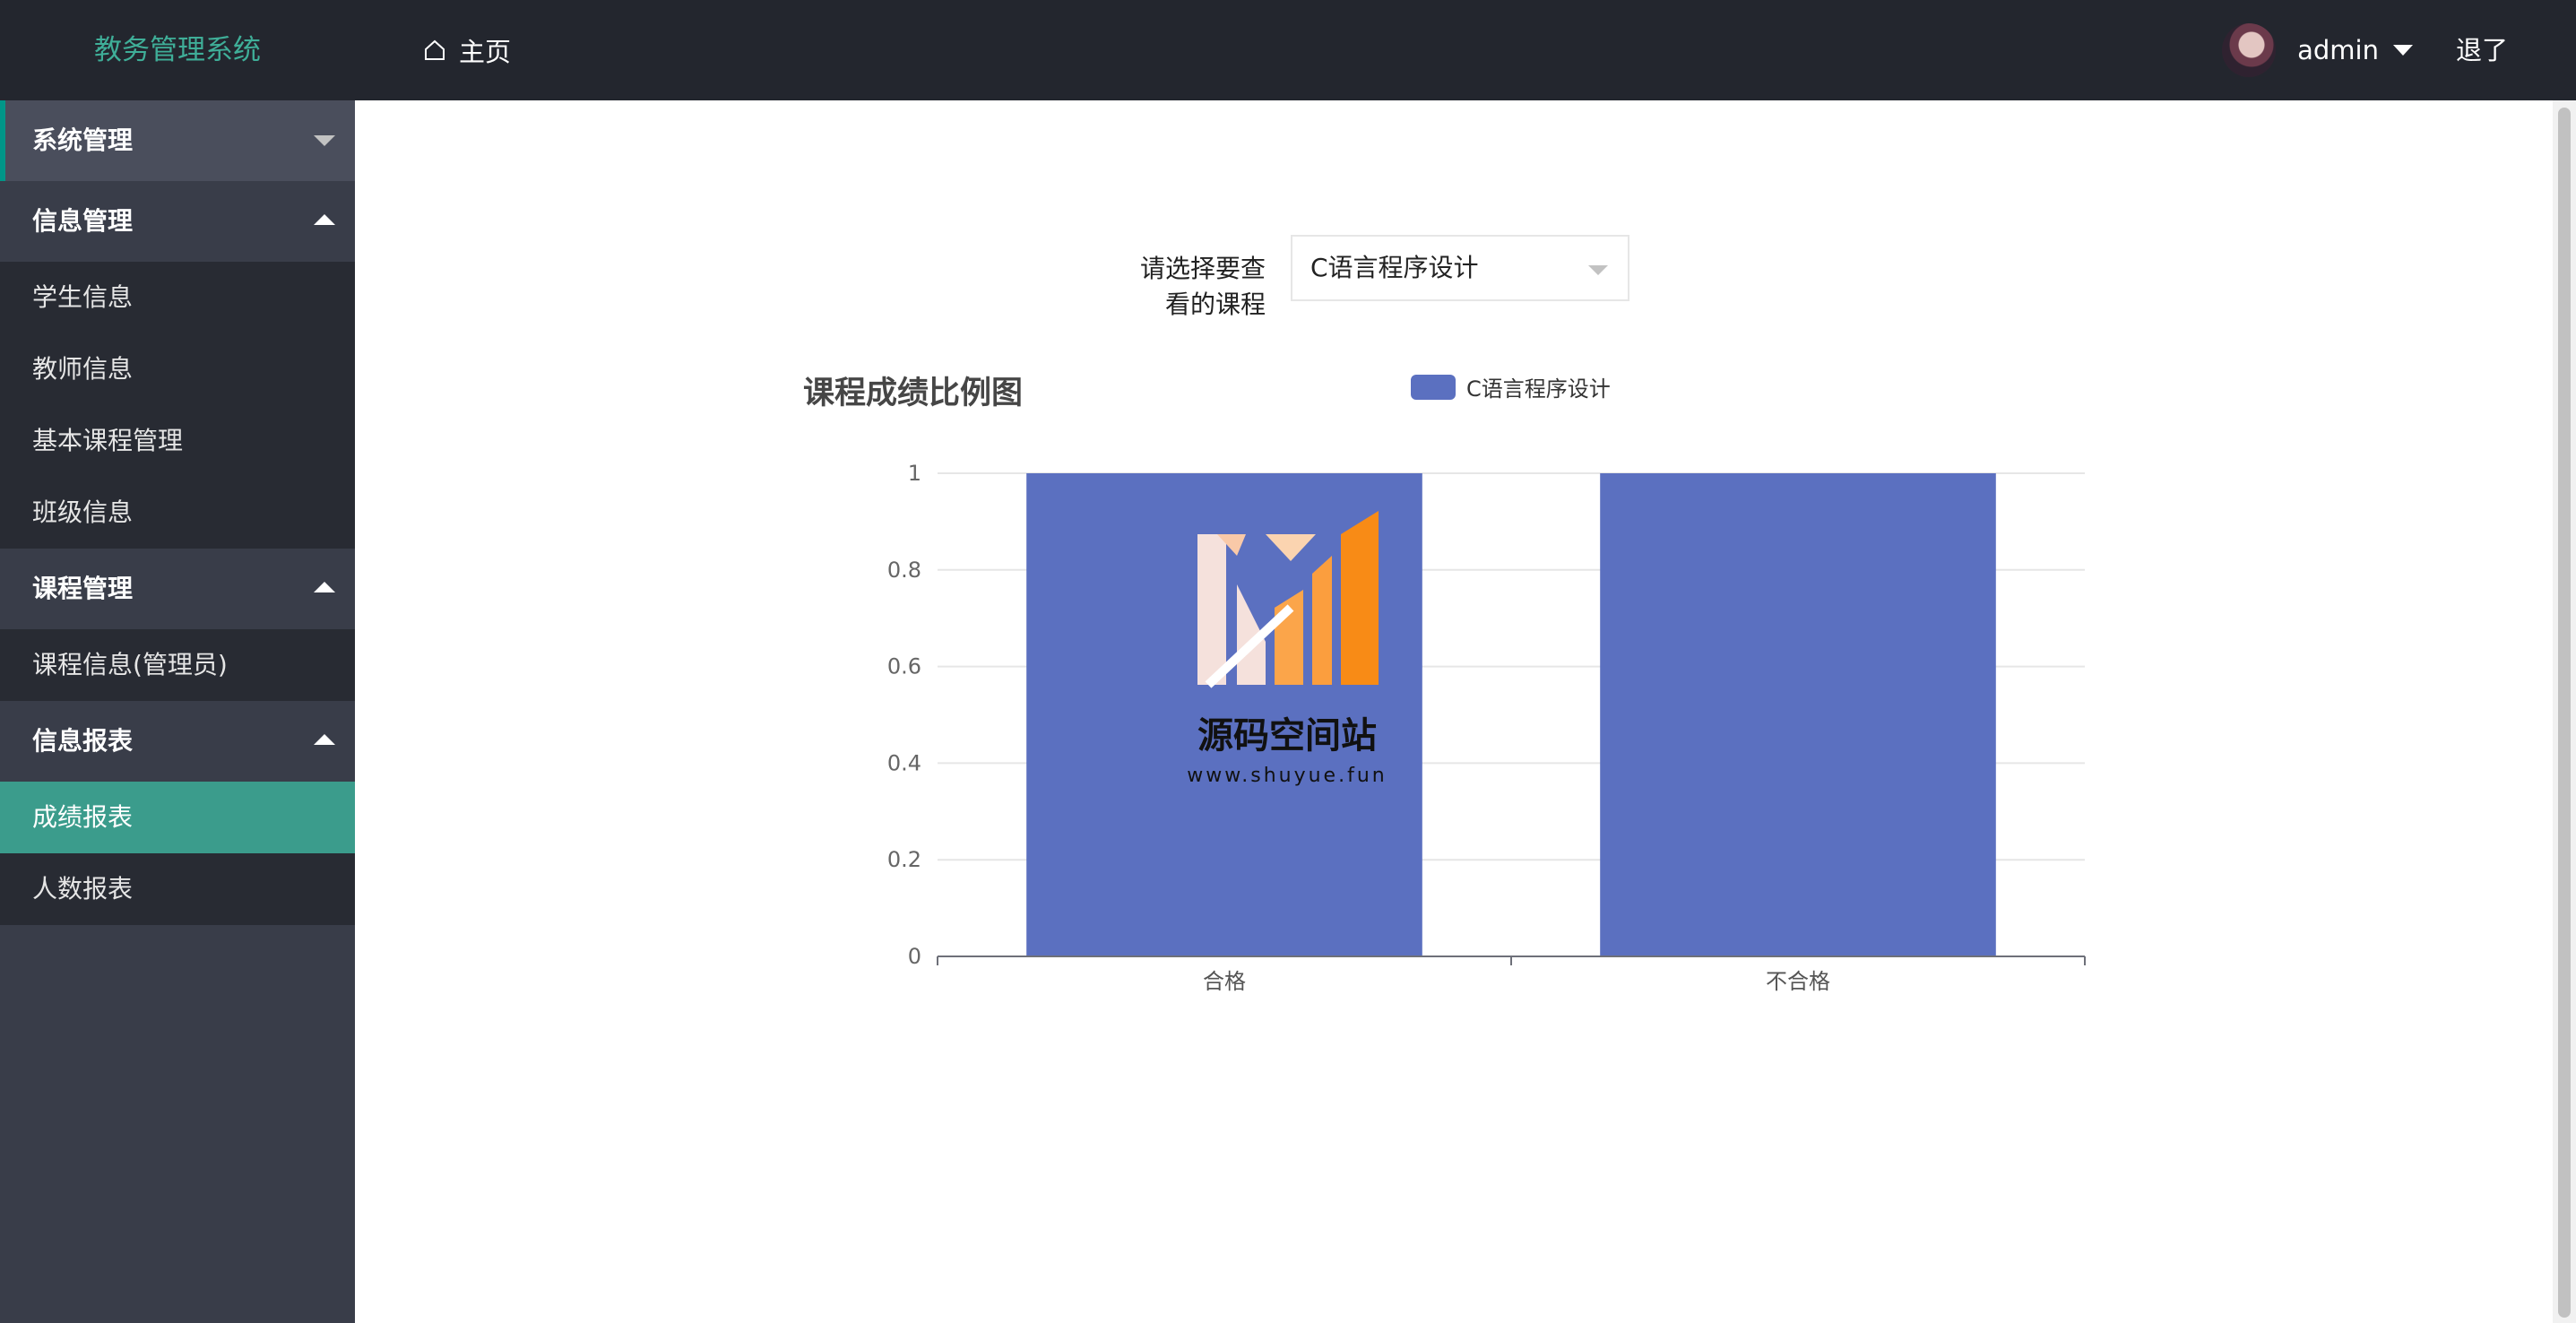 Image resolution: width=2576 pixels, height=1323 pixels. What do you see at coordinates (904, 859) in the screenshot?
I see `y-tick-label: 0.2` at bounding box center [904, 859].